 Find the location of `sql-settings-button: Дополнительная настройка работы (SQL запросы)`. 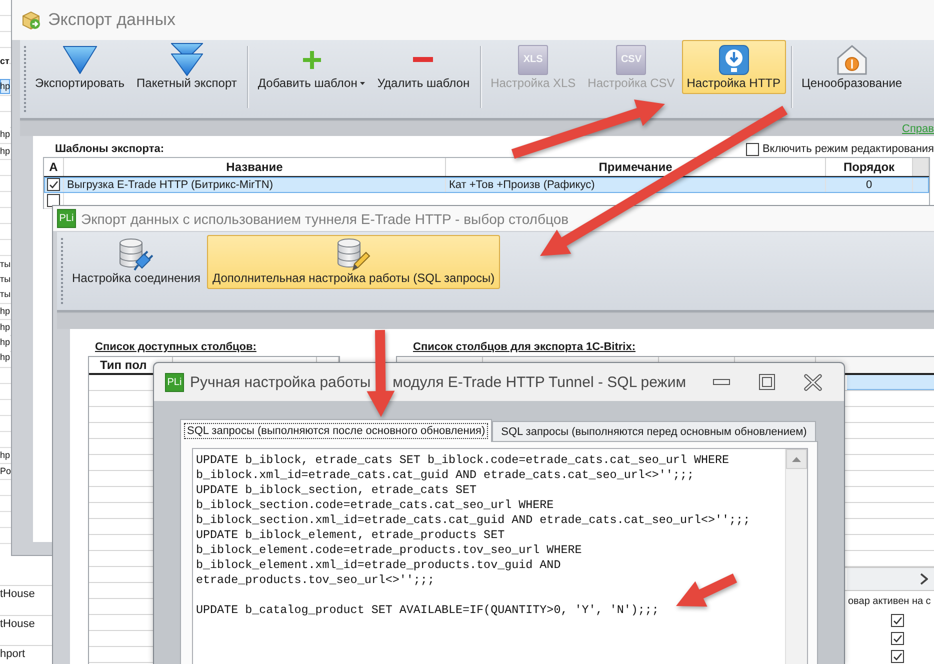

sql-settings-button: Дополнительная настройка работы (SQL запросы) is located at coordinates (353, 262).